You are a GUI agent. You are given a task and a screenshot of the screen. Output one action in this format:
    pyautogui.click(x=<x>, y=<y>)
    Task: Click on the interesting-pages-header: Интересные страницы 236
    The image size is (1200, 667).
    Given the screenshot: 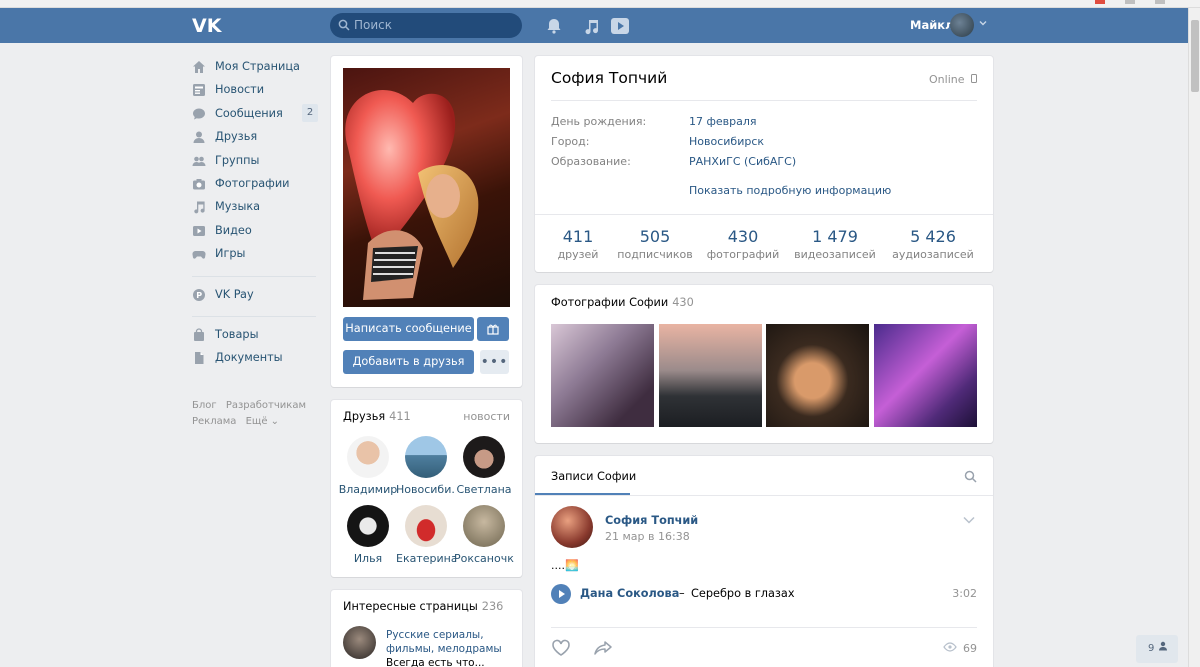 What is the action you would take?
    pyautogui.click(x=423, y=606)
    